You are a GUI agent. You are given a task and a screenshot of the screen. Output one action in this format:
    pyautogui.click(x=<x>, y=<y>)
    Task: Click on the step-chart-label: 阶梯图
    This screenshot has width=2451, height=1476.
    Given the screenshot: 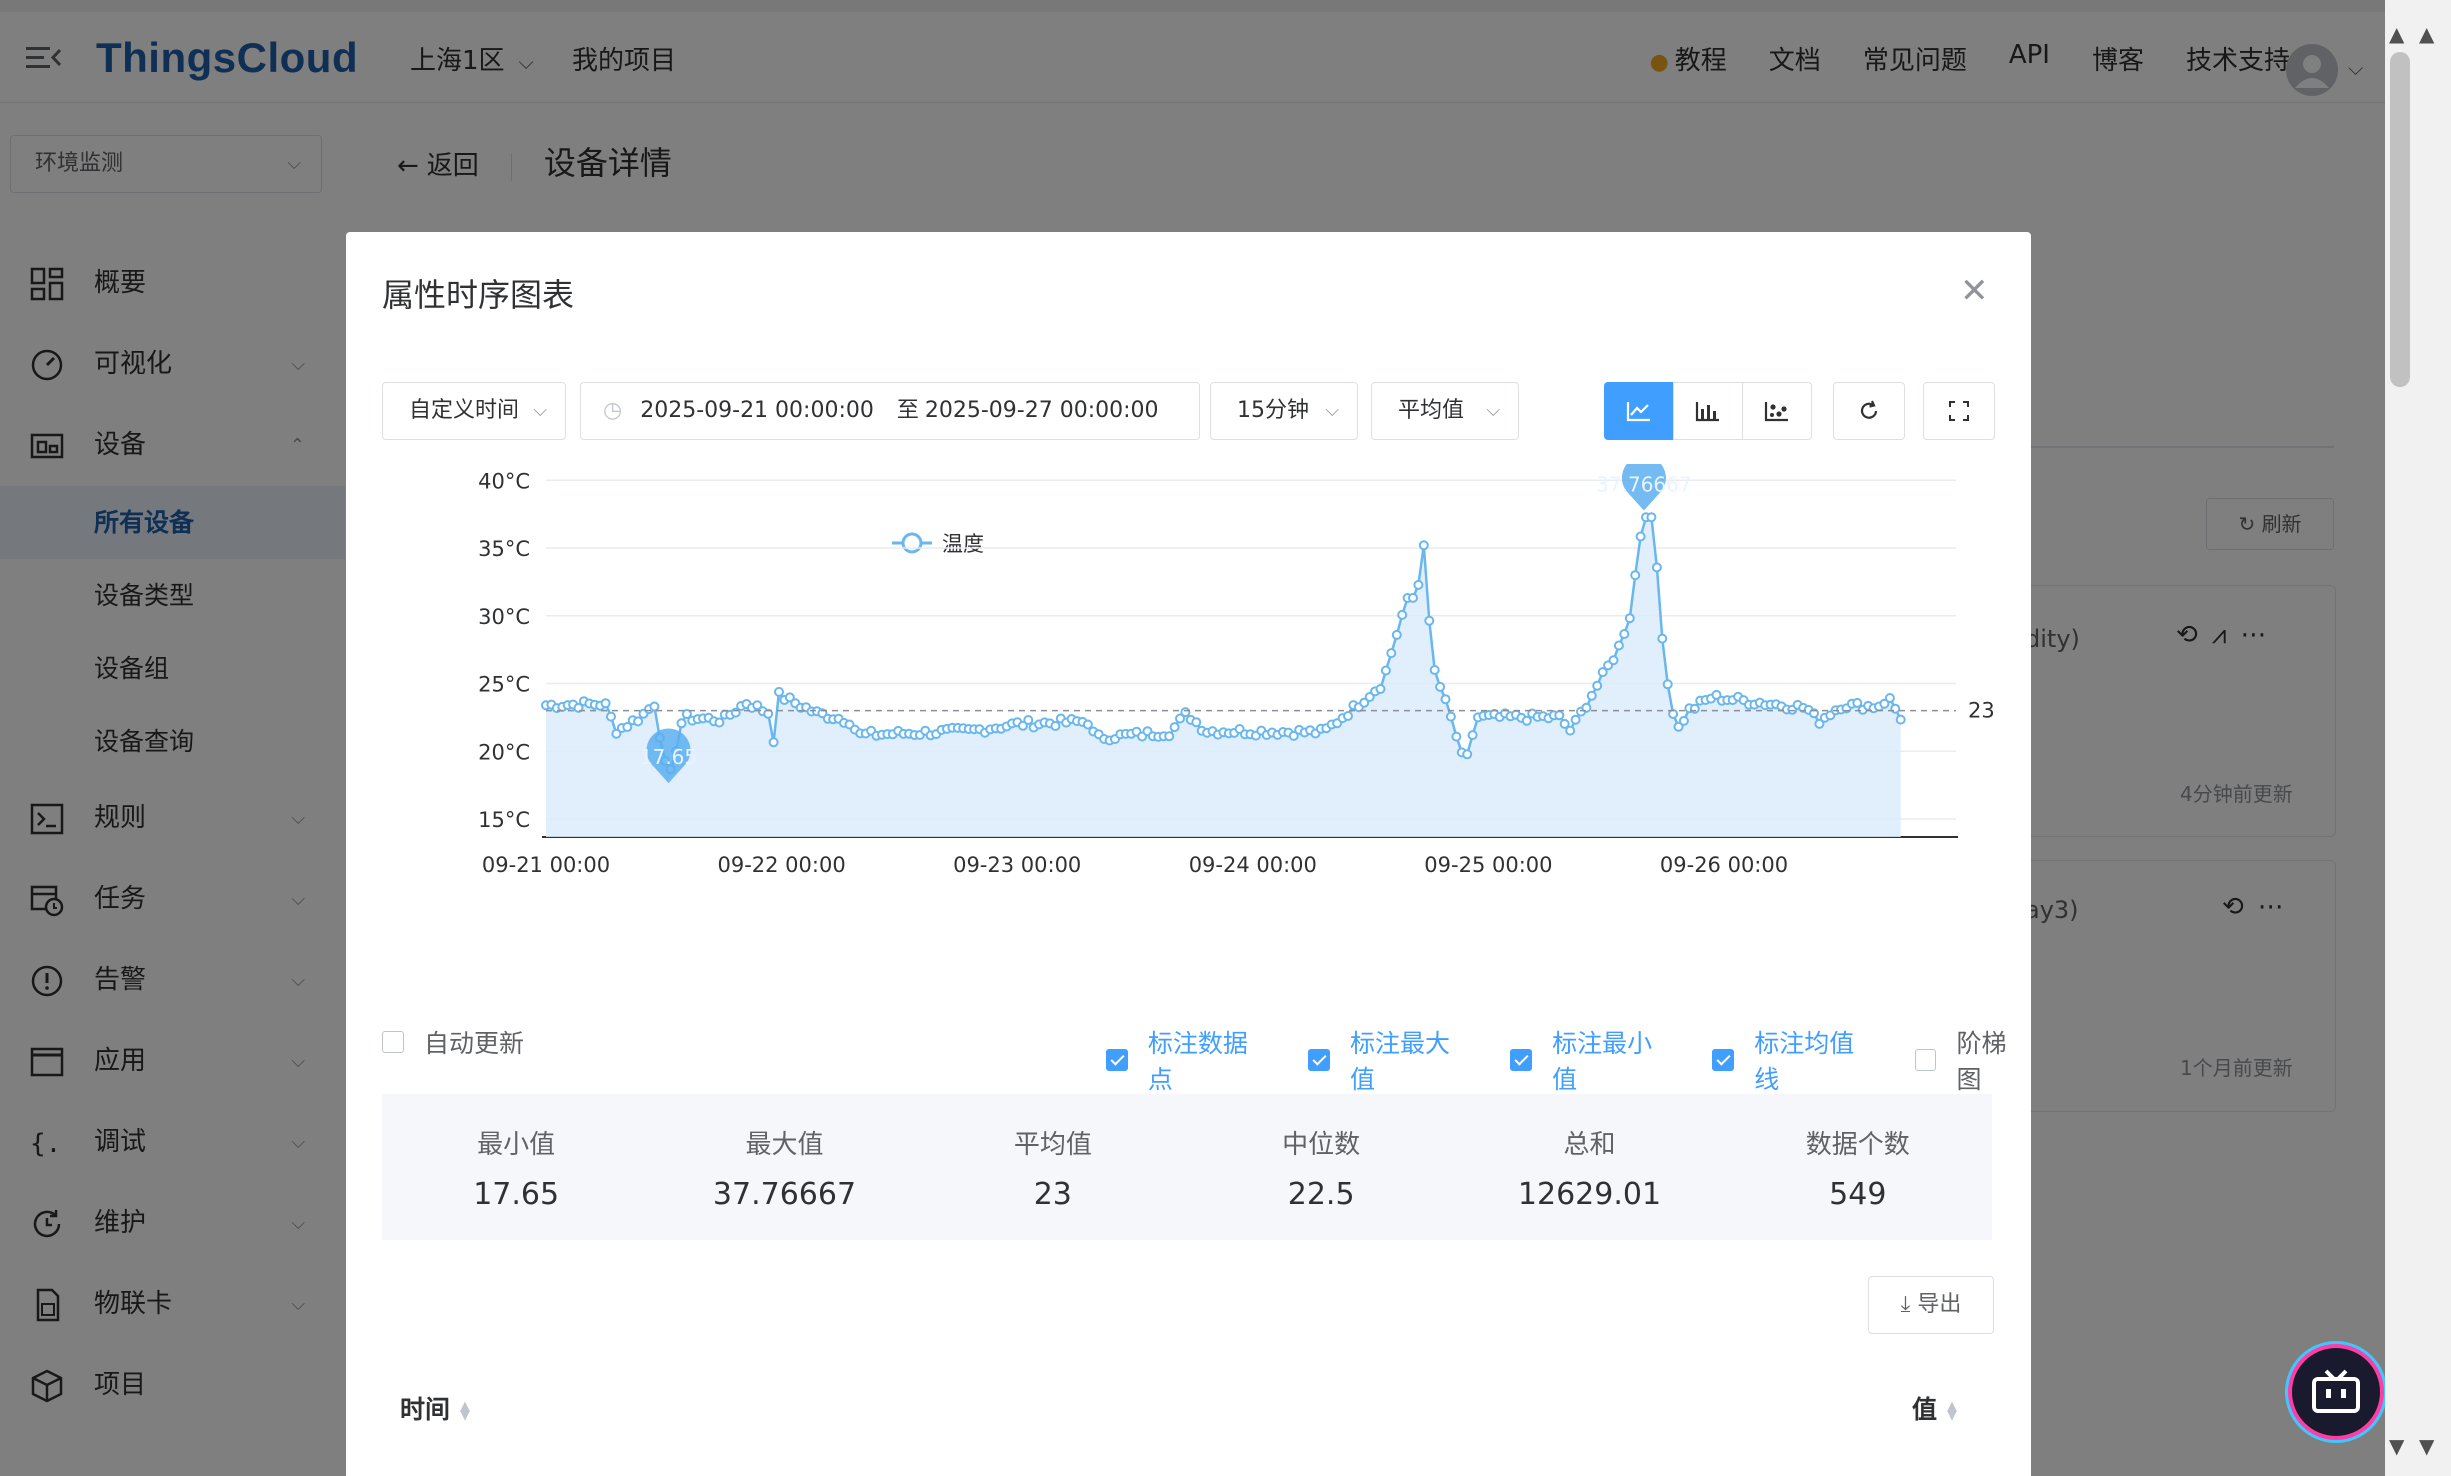 What is the action you would take?
    pyautogui.click(x=1993, y=1060)
    